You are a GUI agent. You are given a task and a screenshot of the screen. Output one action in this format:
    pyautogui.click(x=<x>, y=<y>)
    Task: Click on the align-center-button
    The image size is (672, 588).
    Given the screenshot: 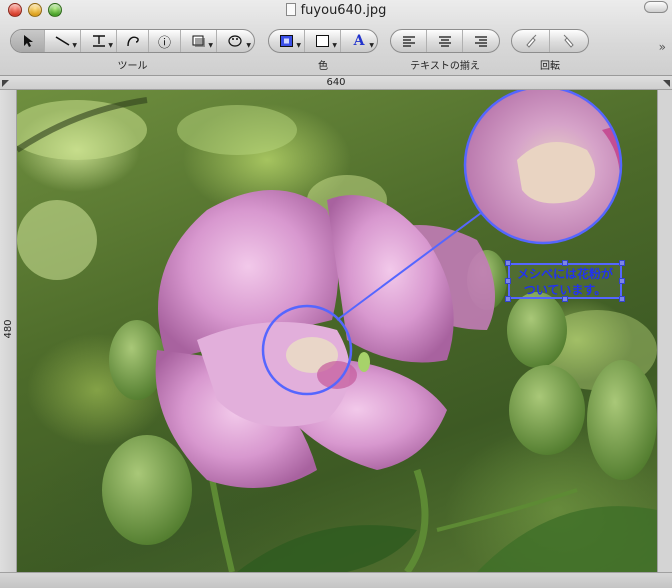 What is the action you would take?
    pyautogui.click(x=445, y=41)
    